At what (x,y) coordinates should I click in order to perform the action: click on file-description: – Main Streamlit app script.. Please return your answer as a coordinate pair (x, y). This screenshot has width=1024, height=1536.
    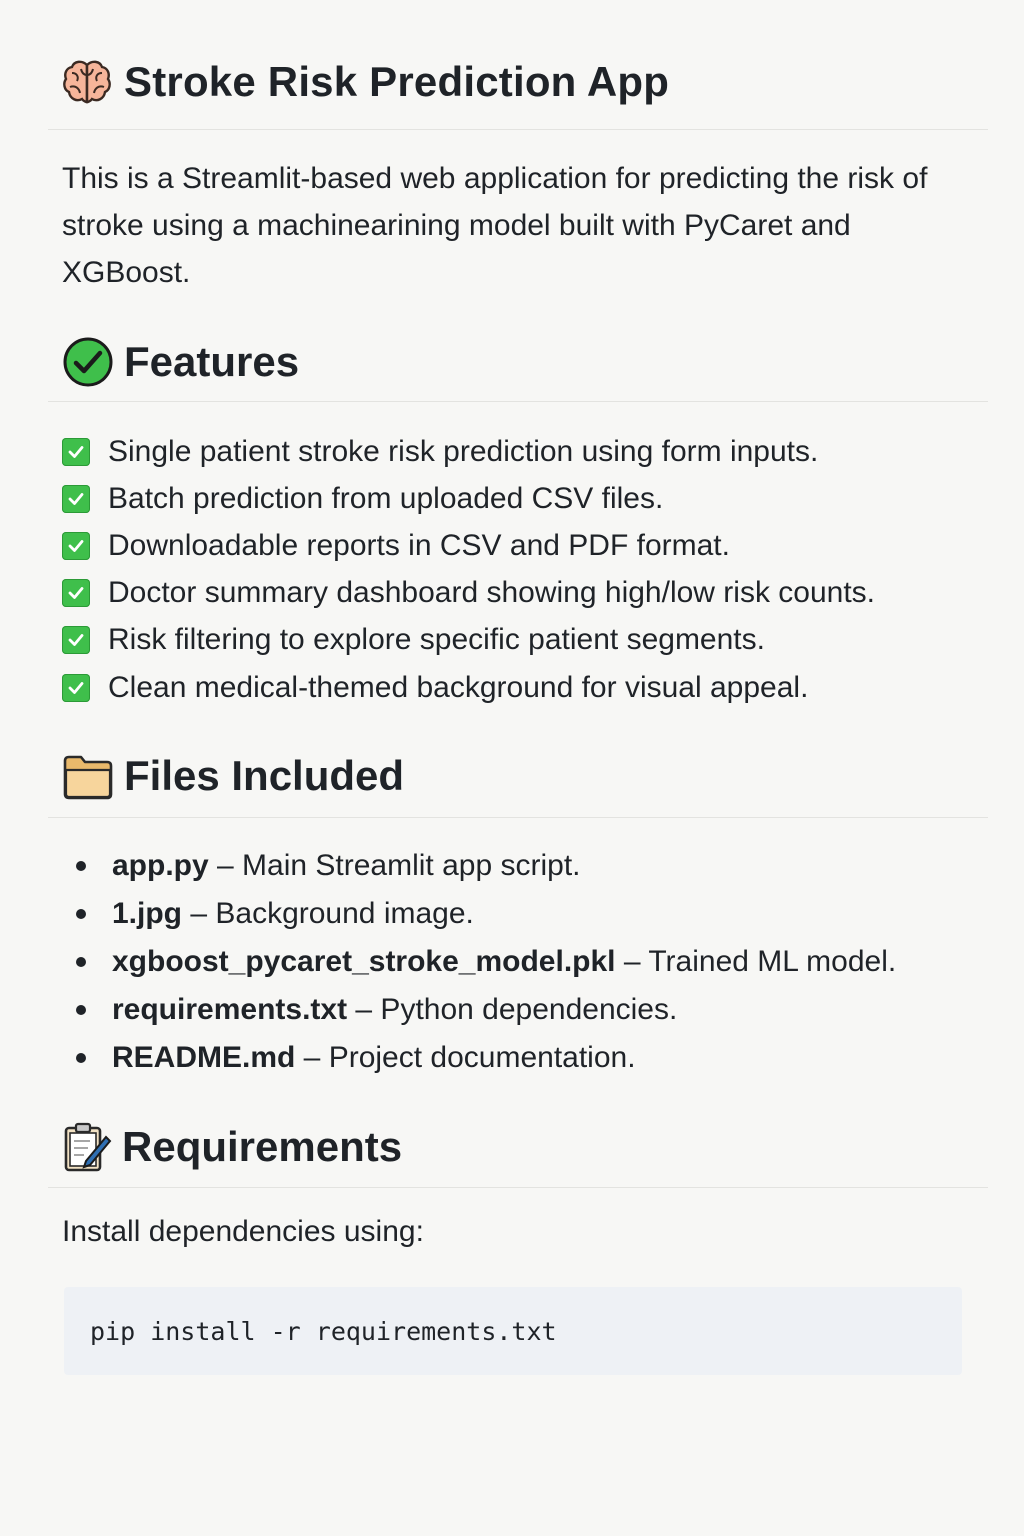
    Looking at the image, I should click on (394, 865).